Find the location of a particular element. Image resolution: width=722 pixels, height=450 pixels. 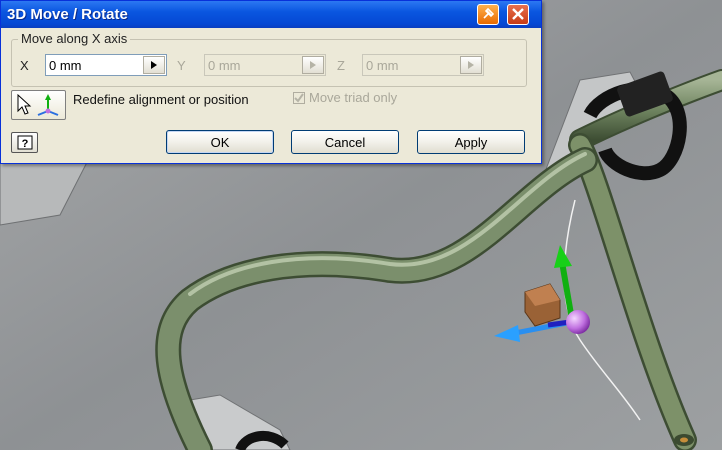

z-arrow-button is located at coordinates (471, 65).